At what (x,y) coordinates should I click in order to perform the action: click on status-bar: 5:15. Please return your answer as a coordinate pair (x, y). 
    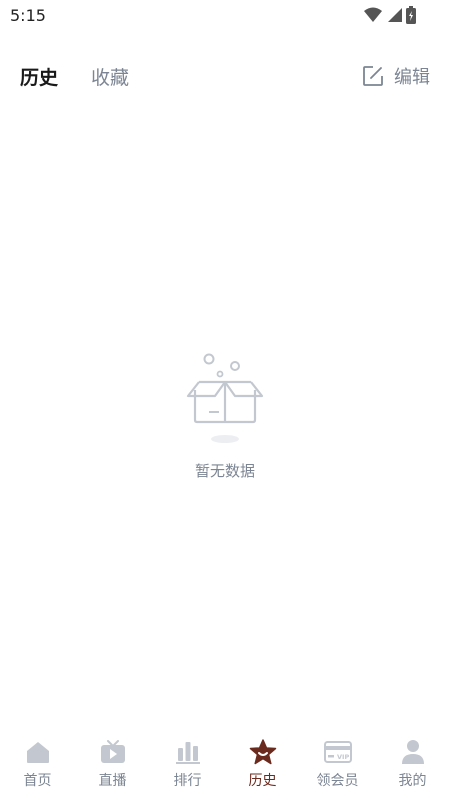
    Looking at the image, I should click on (225, 15).